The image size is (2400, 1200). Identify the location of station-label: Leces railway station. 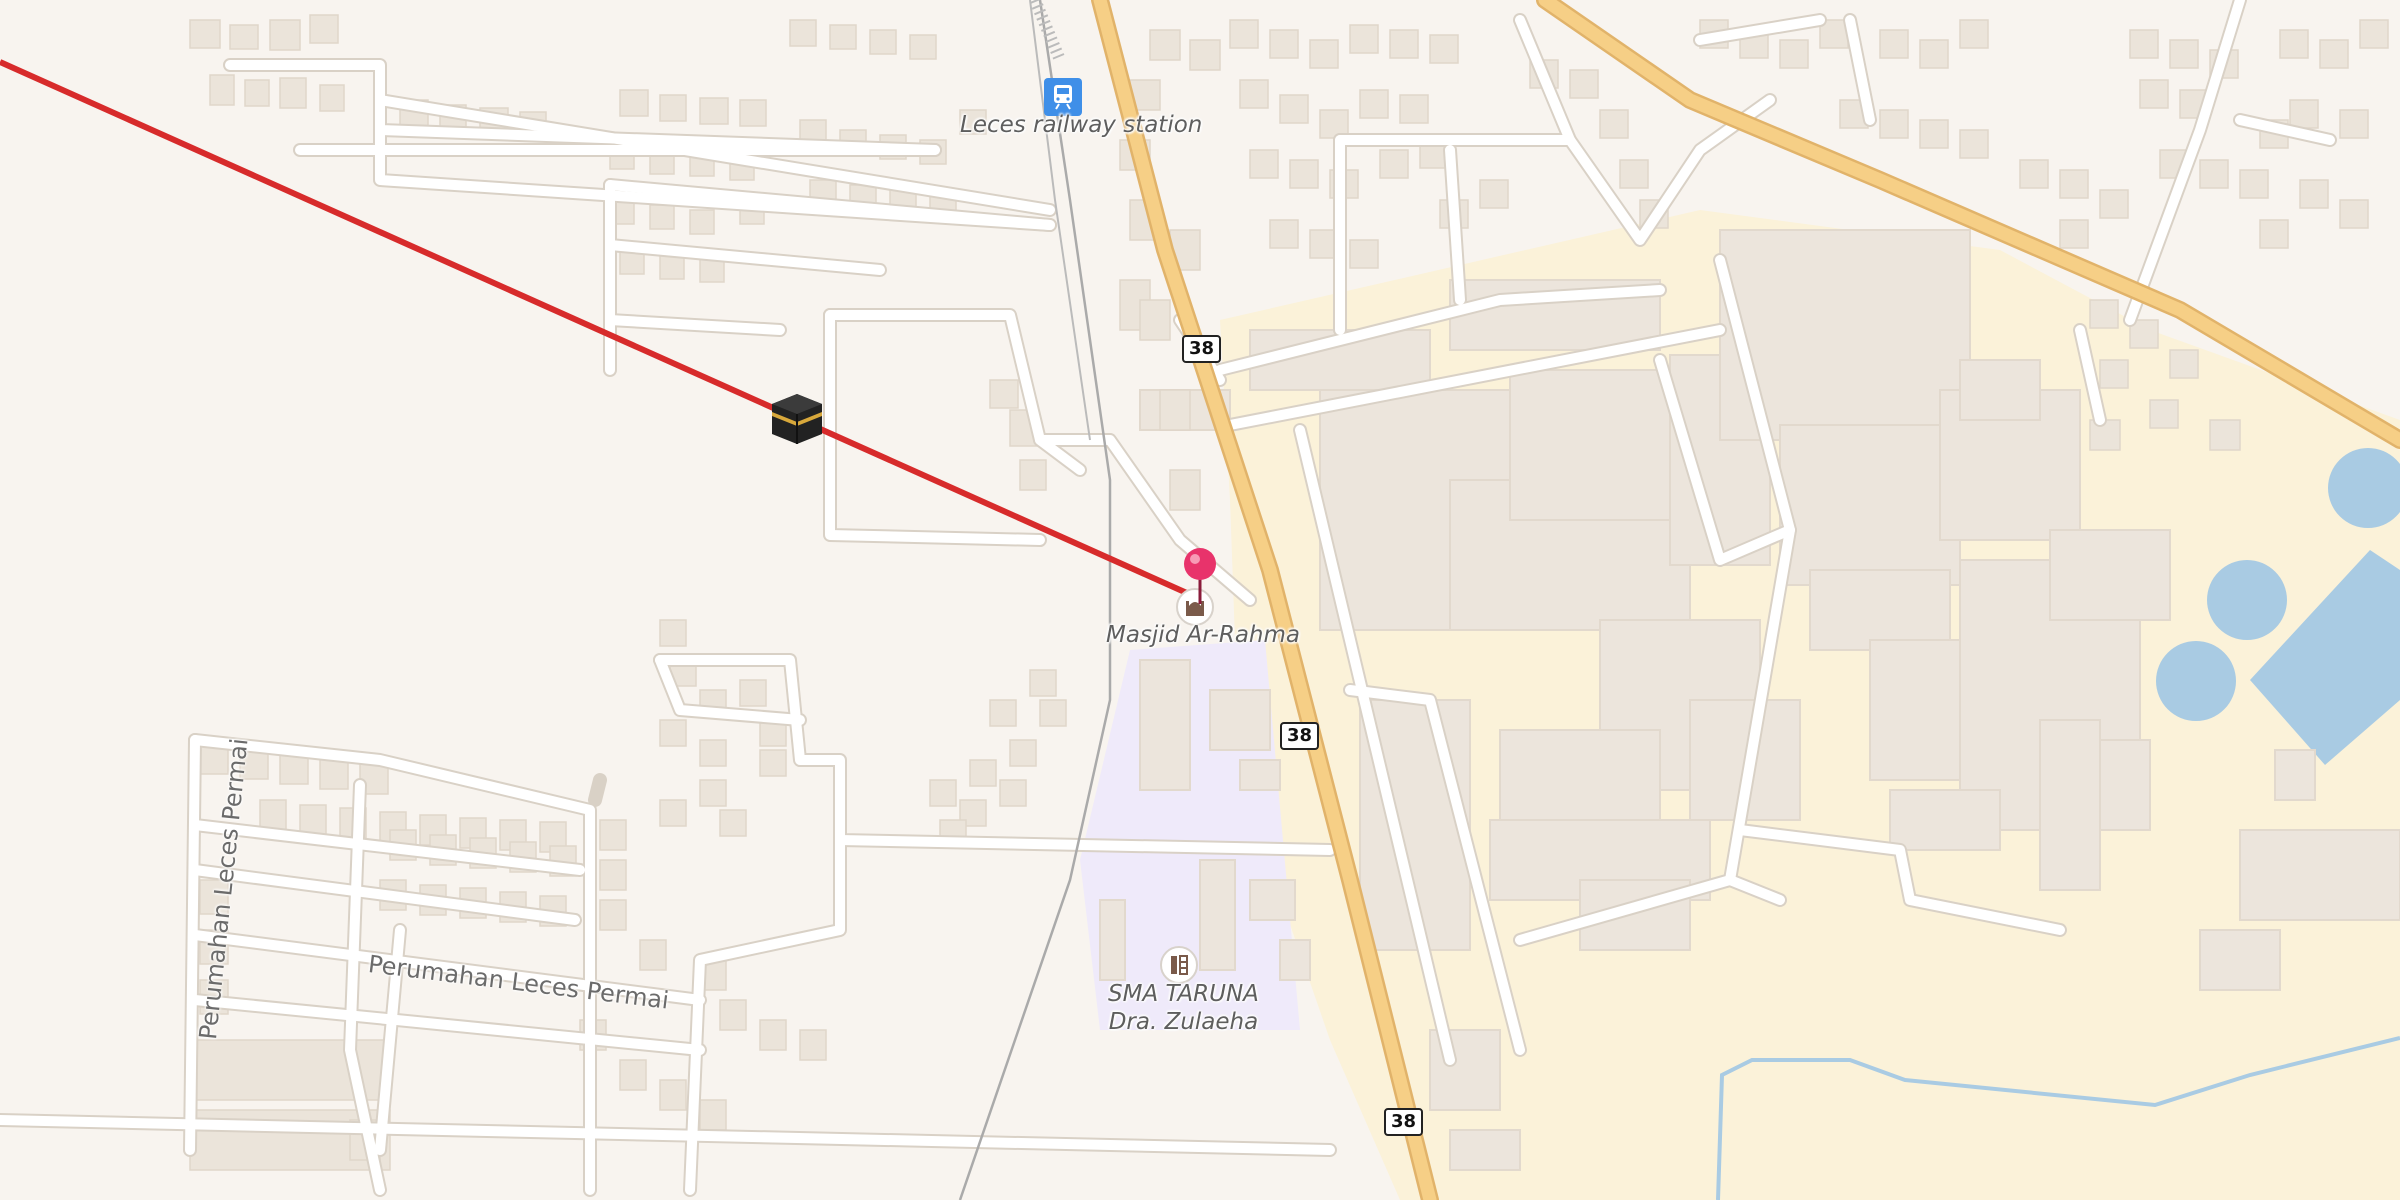
(1081, 125).